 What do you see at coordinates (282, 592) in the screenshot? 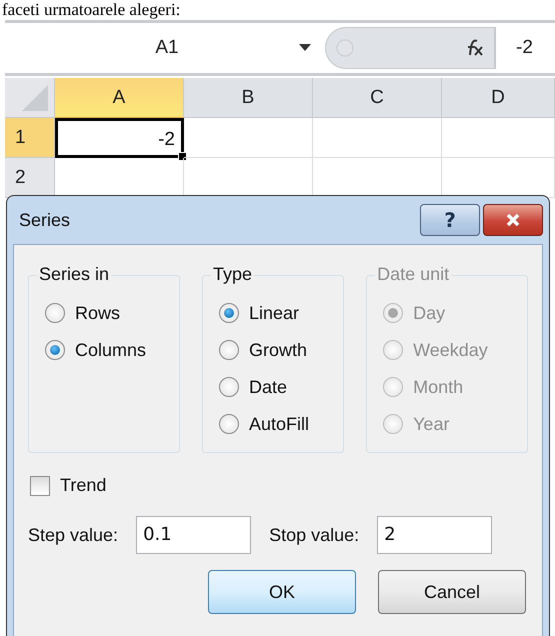
I see `dialog-button: OK` at bounding box center [282, 592].